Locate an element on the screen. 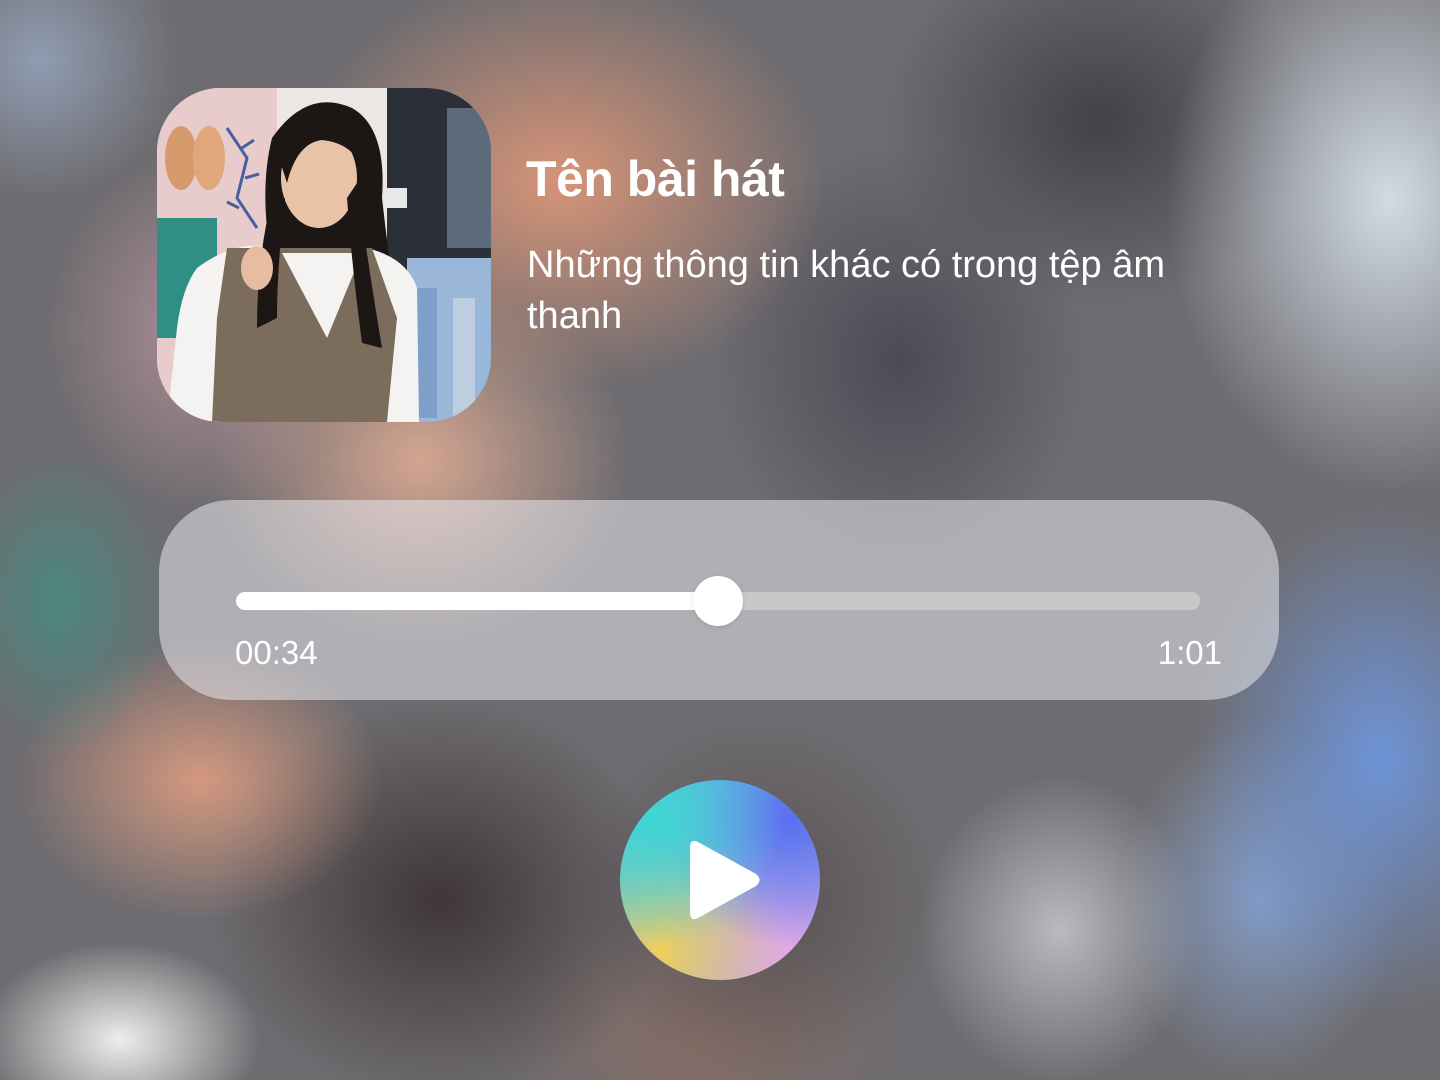 This screenshot has width=1440, height=1080. progress-bar is located at coordinates (718, 601).